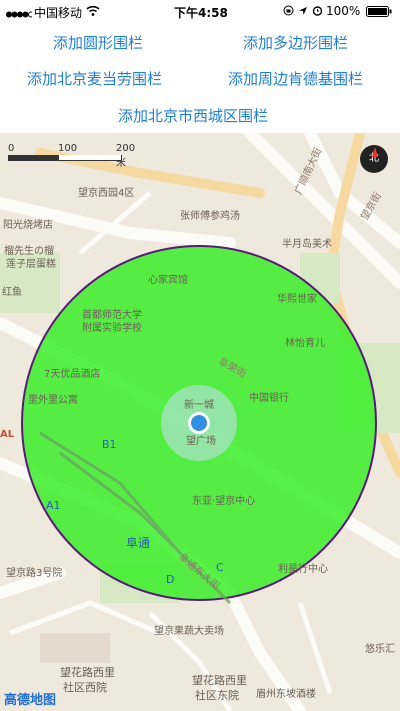 This screenshot has height=711, width=400. What do you see at coordinates (199, 405) in the screenshot?
I see `map-label: 新一城` at bounding box center [199, 405].